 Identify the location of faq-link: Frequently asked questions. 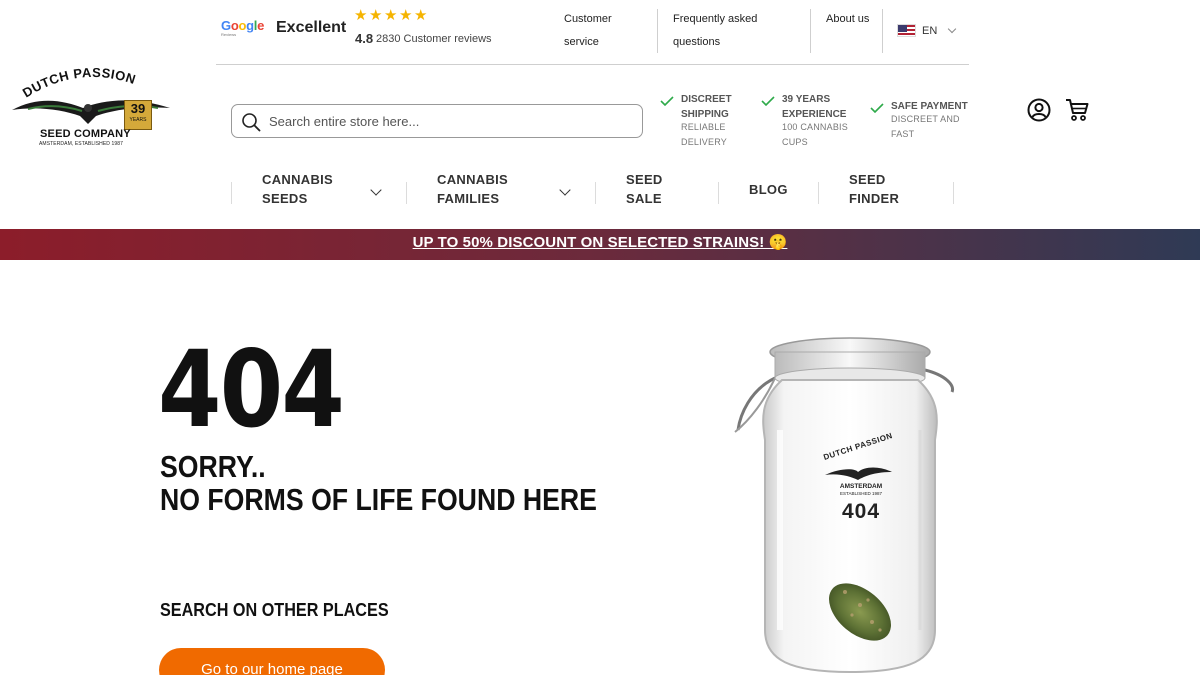
(733, 30).